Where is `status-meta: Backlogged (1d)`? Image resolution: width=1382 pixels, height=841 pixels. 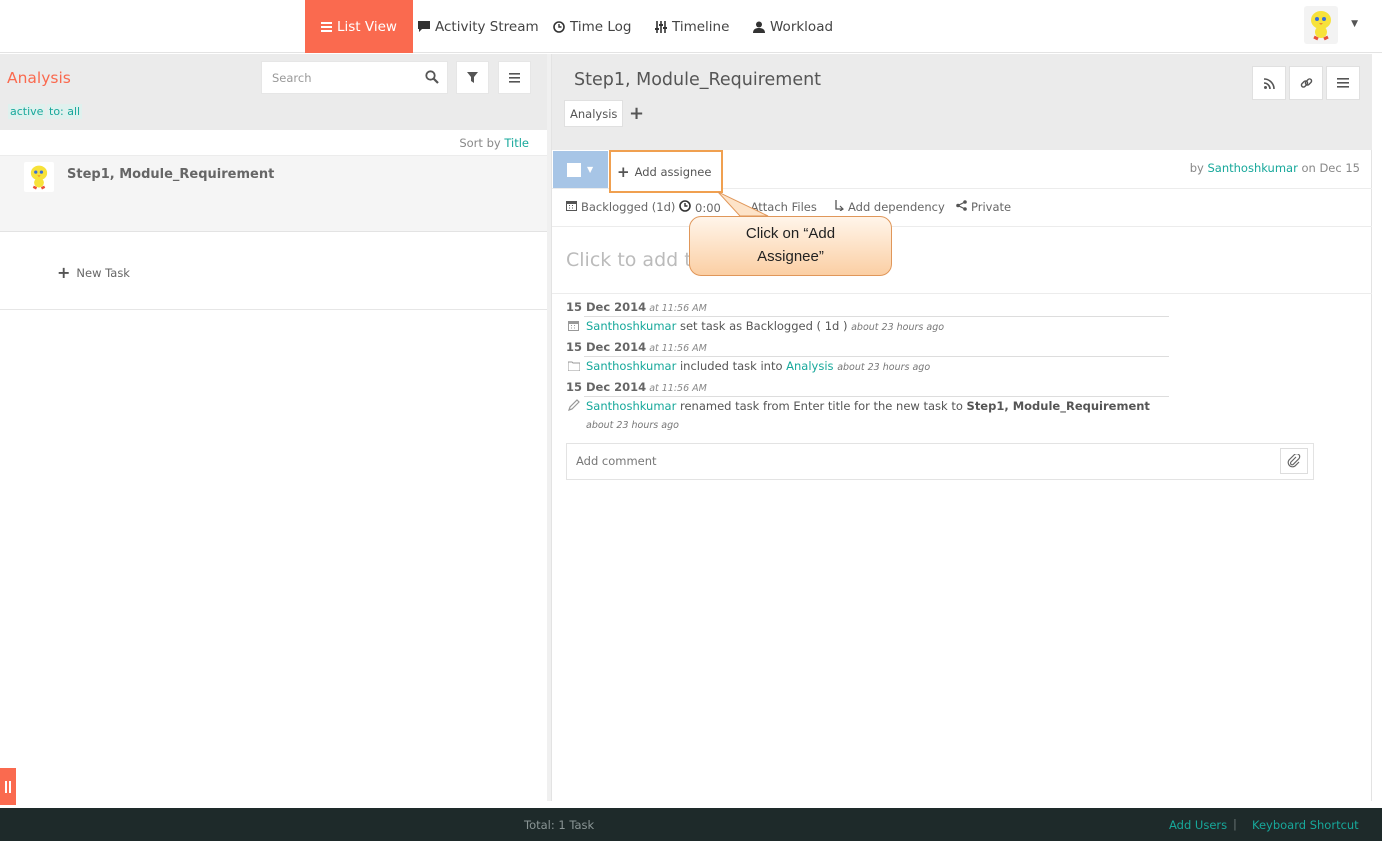 status-meta: Backlogged (1d) is located at coordinates (620, 207).